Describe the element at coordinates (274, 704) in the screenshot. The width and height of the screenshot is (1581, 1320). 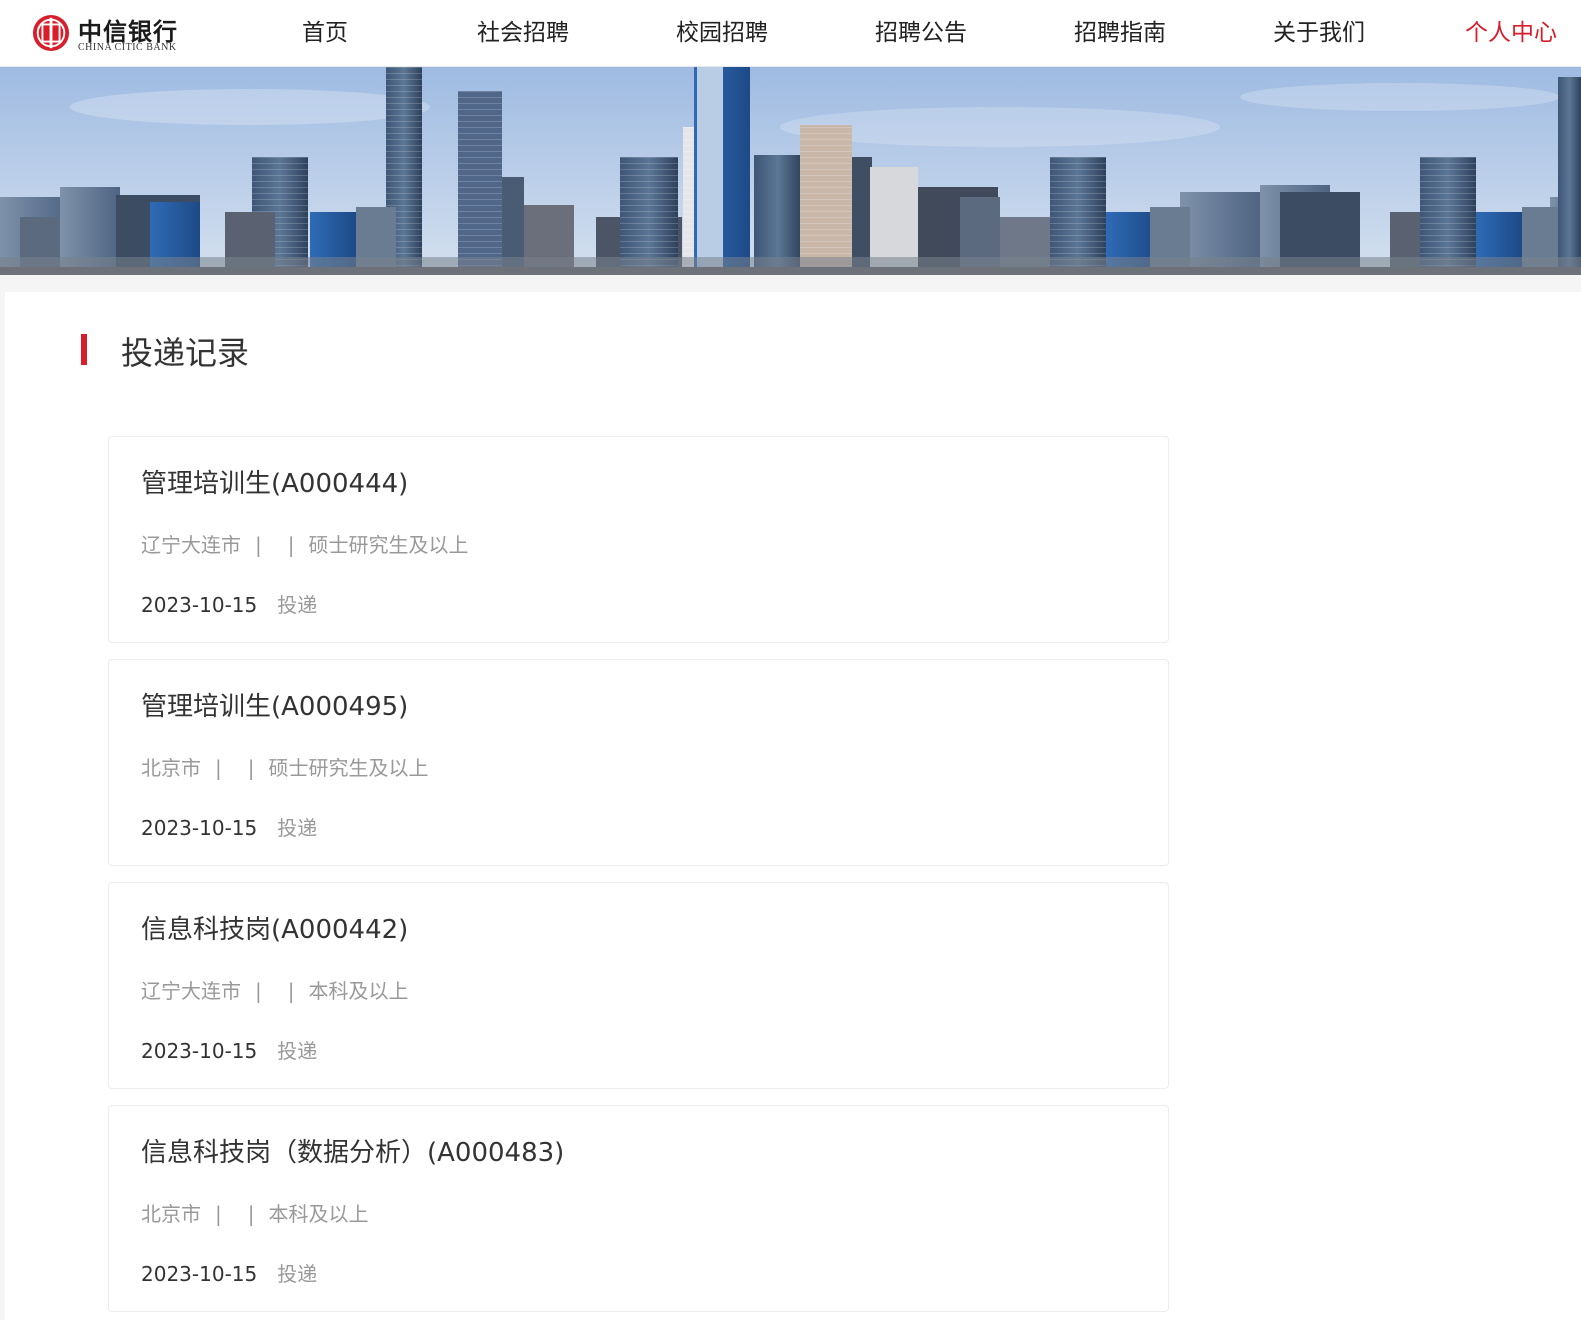
I see `job-title: 管理培训生(A000495)` at that location.